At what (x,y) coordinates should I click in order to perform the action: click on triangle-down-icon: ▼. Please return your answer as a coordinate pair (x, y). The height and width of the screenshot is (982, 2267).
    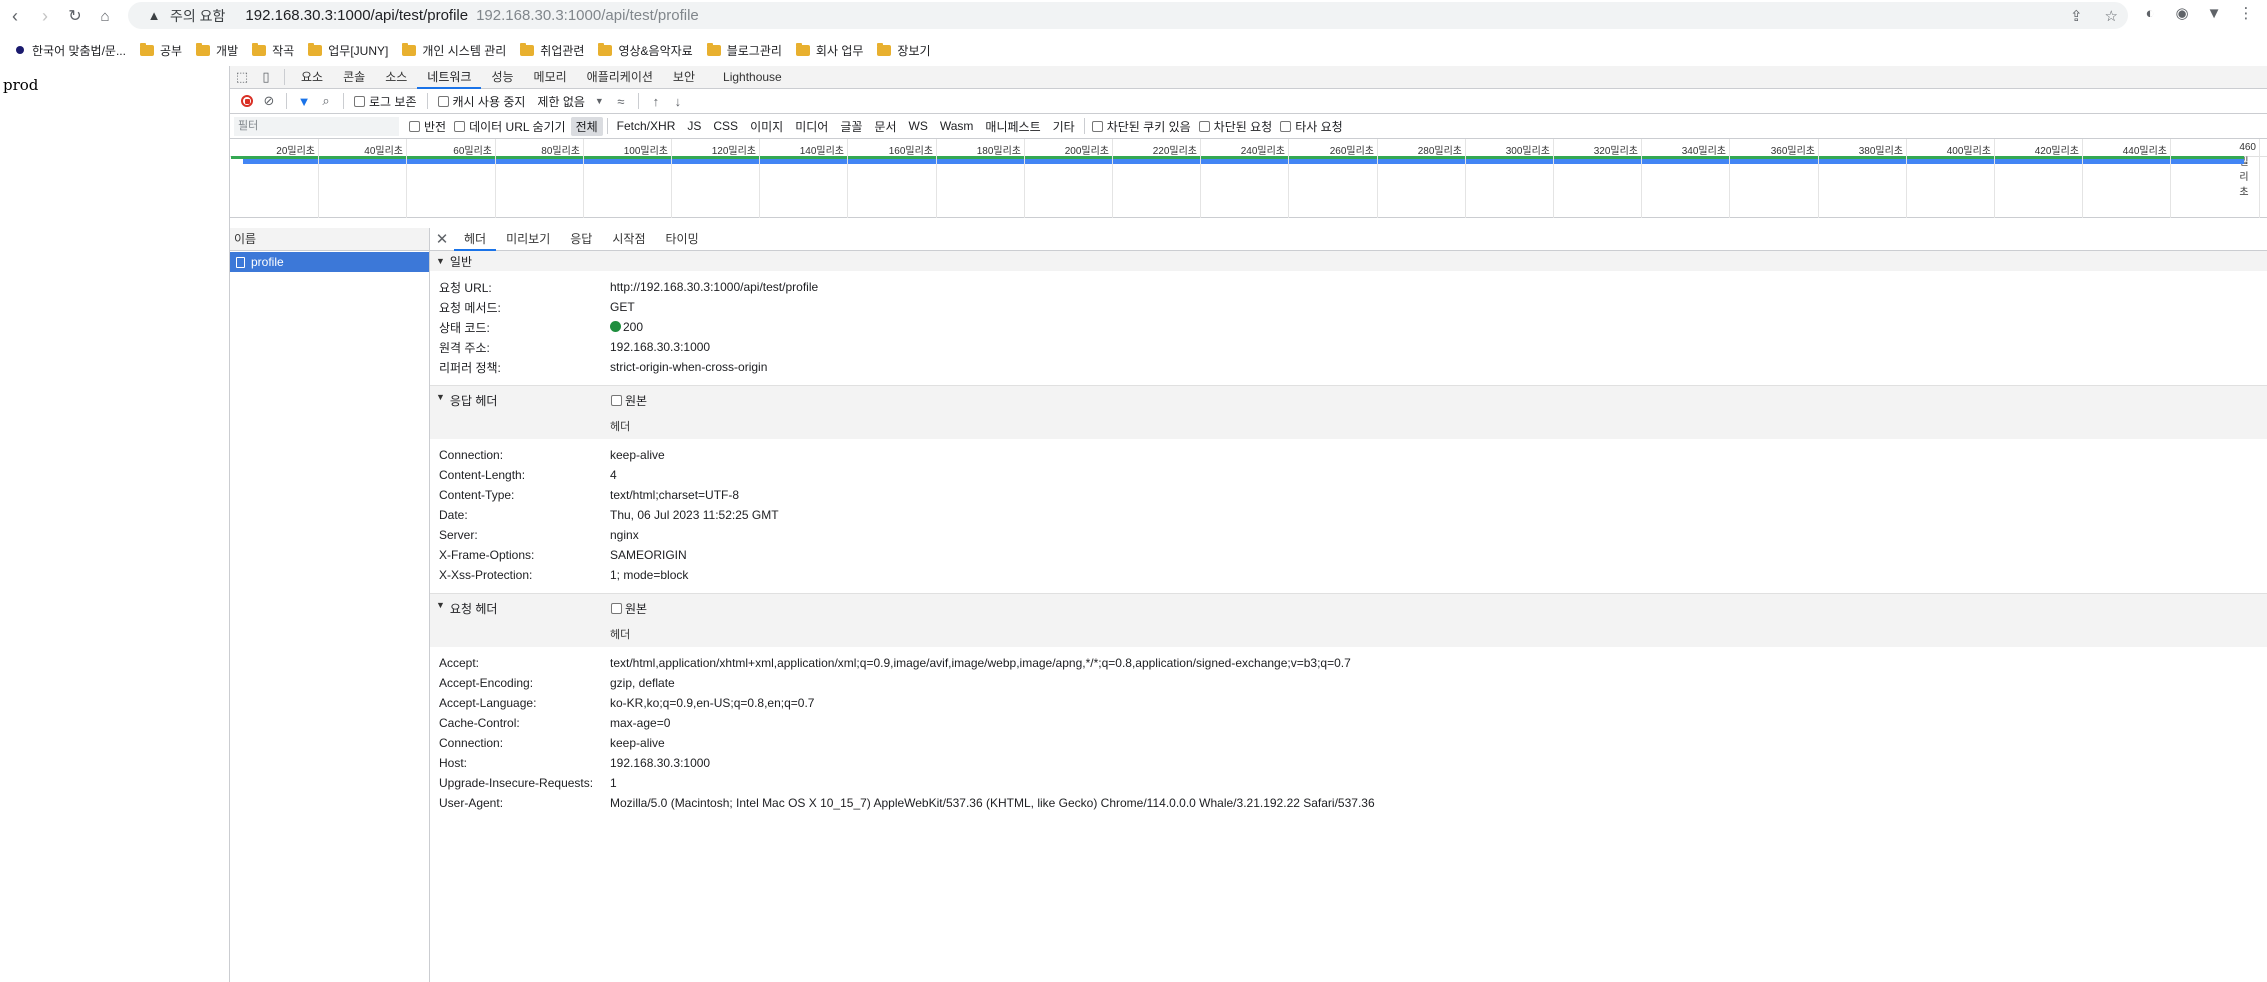
    Looking at the image, I should click on (440, 605).